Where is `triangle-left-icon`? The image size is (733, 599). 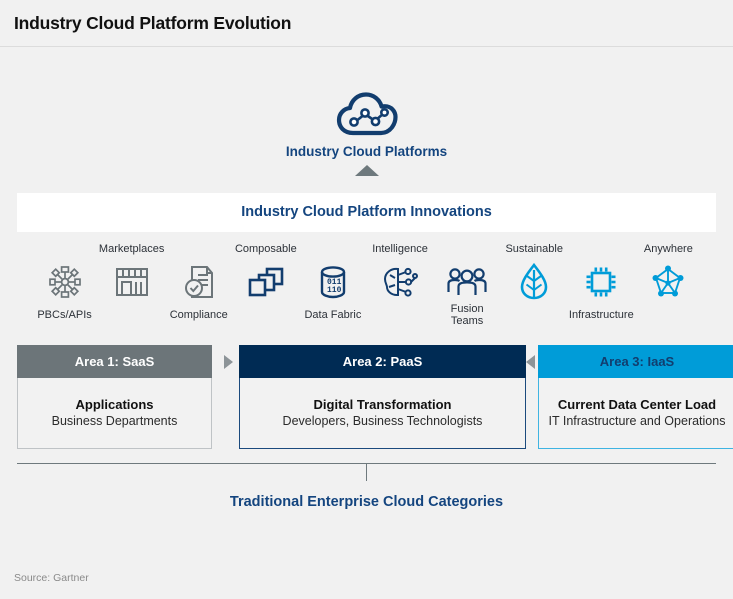 triangle-left-icon is located at coordinates (530, 362).